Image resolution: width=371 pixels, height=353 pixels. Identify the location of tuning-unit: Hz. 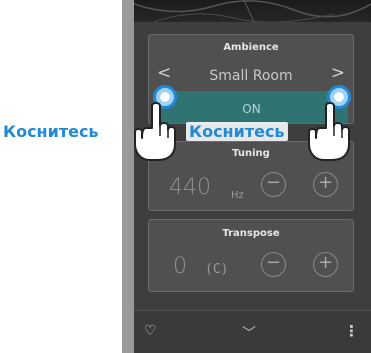
(237, 195).